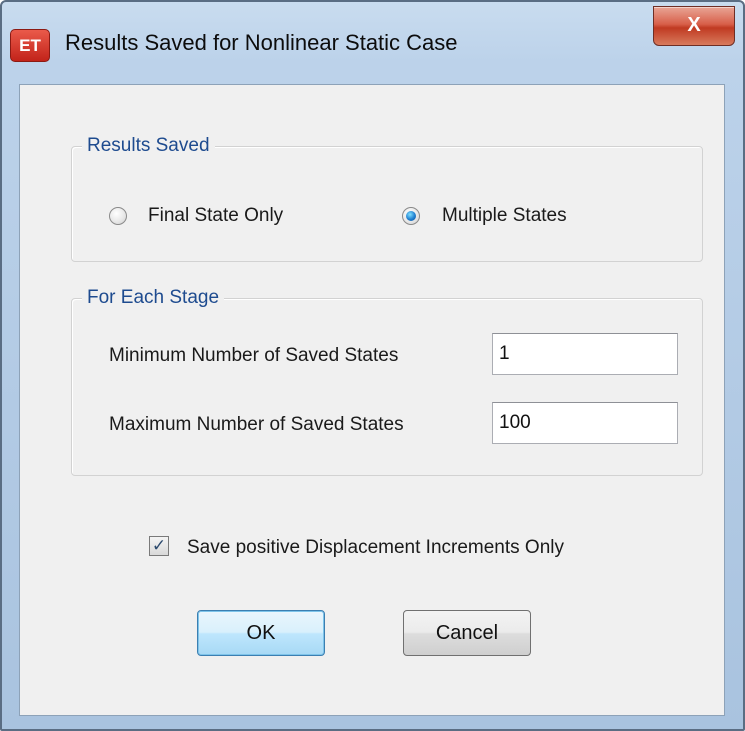  What do you see at coordinates (504, 216) in the screenshot?
I see `multiple-states-label: Multiple States` at bounding box center [504, 216].